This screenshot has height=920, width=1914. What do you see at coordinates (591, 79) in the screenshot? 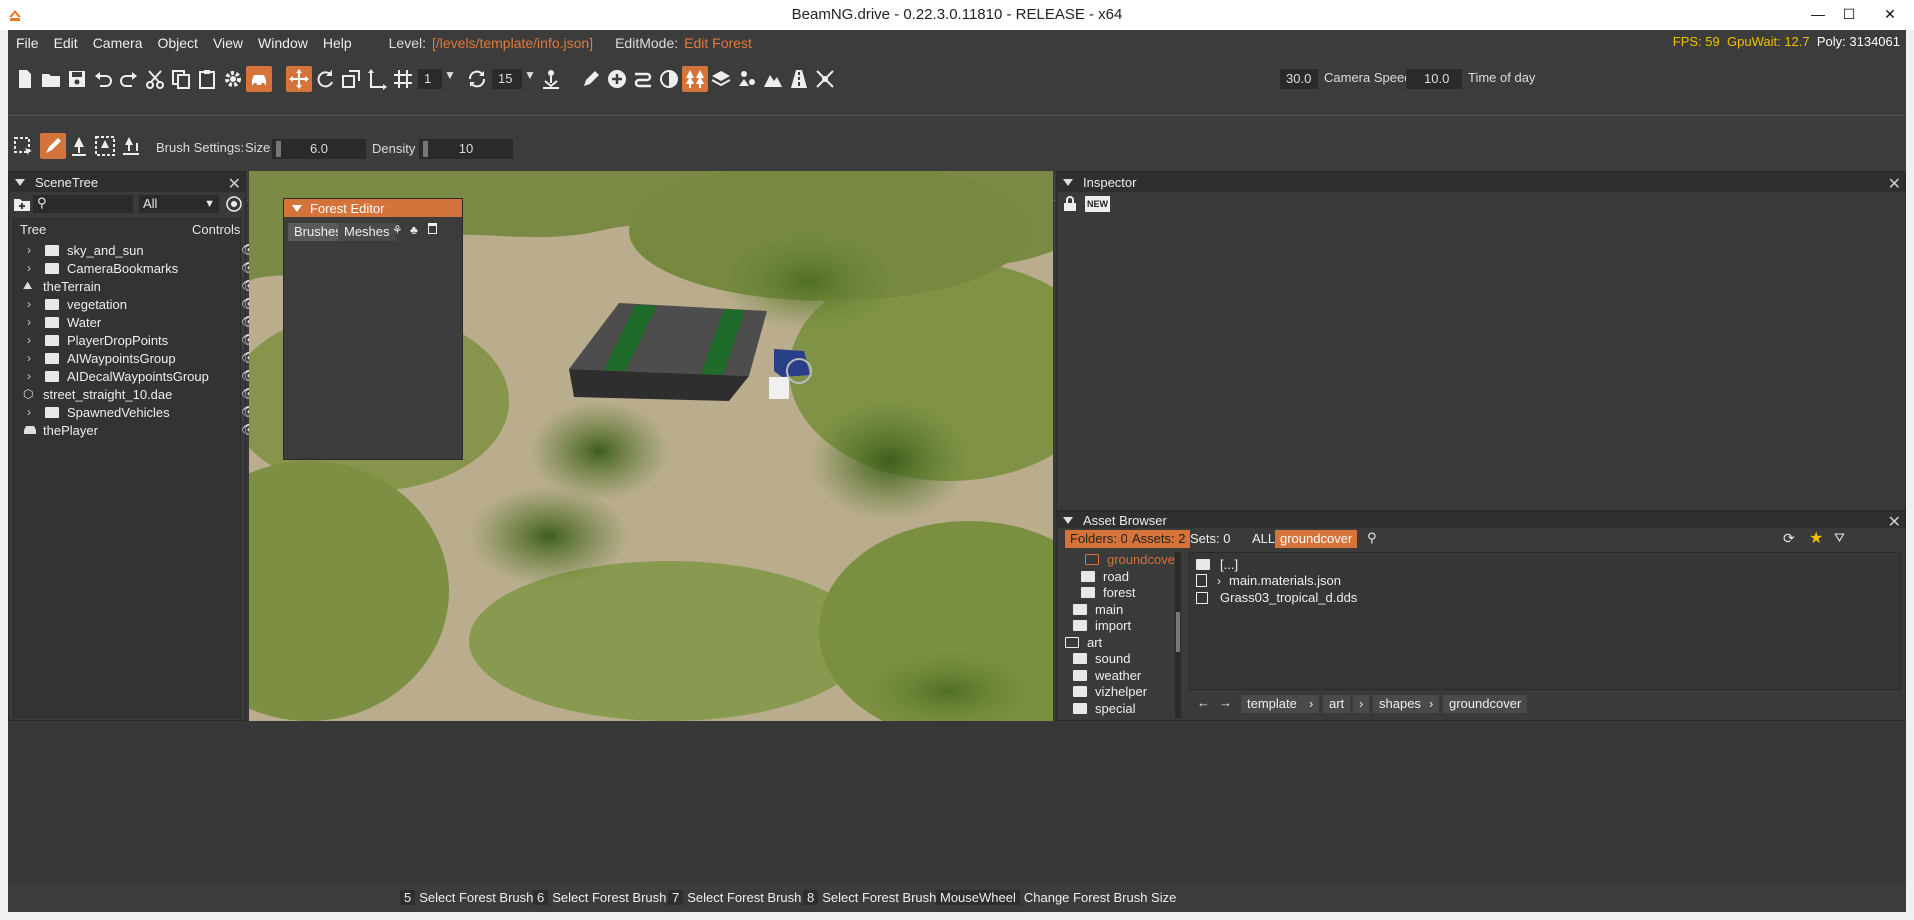
I see `pencil-icon` at bounding box center [591, 79].